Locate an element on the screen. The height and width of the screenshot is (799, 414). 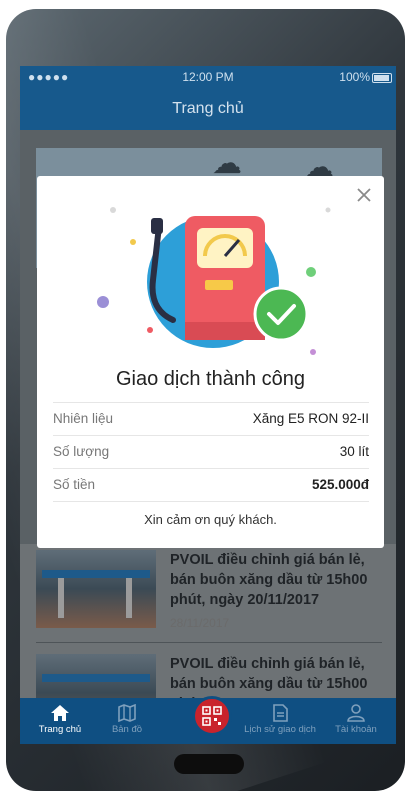
battery-percent: 100% is located at coordinates (354, 77).